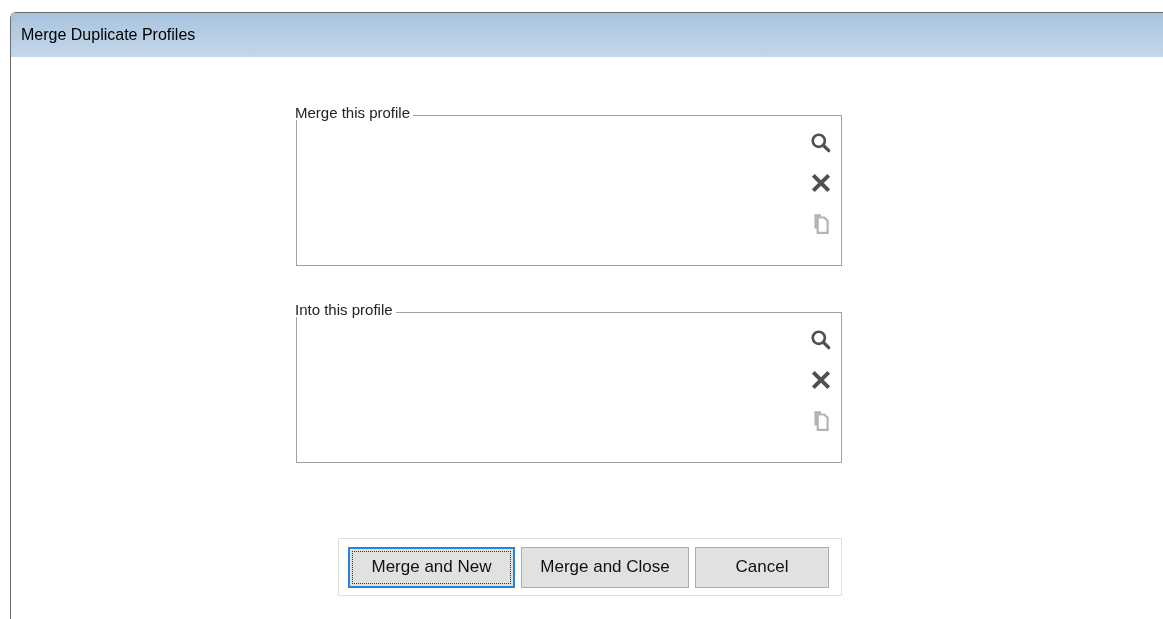  I want to click on dialog-button: Merge and New, so click(431, 567).